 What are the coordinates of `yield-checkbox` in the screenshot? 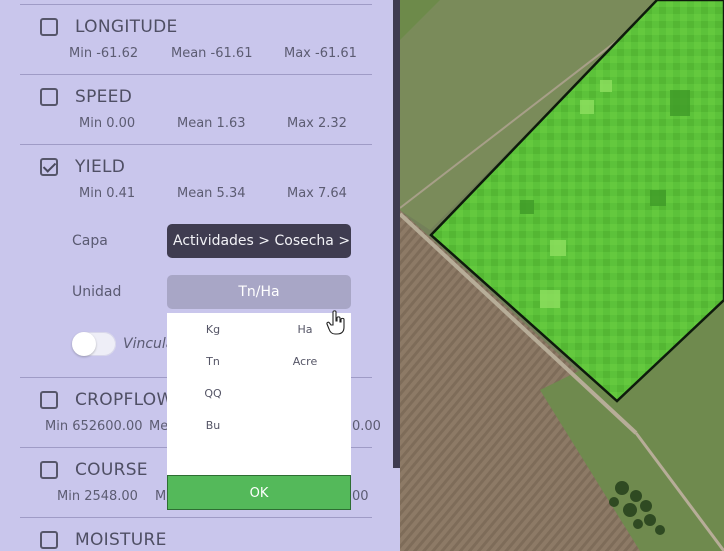 It's located at (49, 167).